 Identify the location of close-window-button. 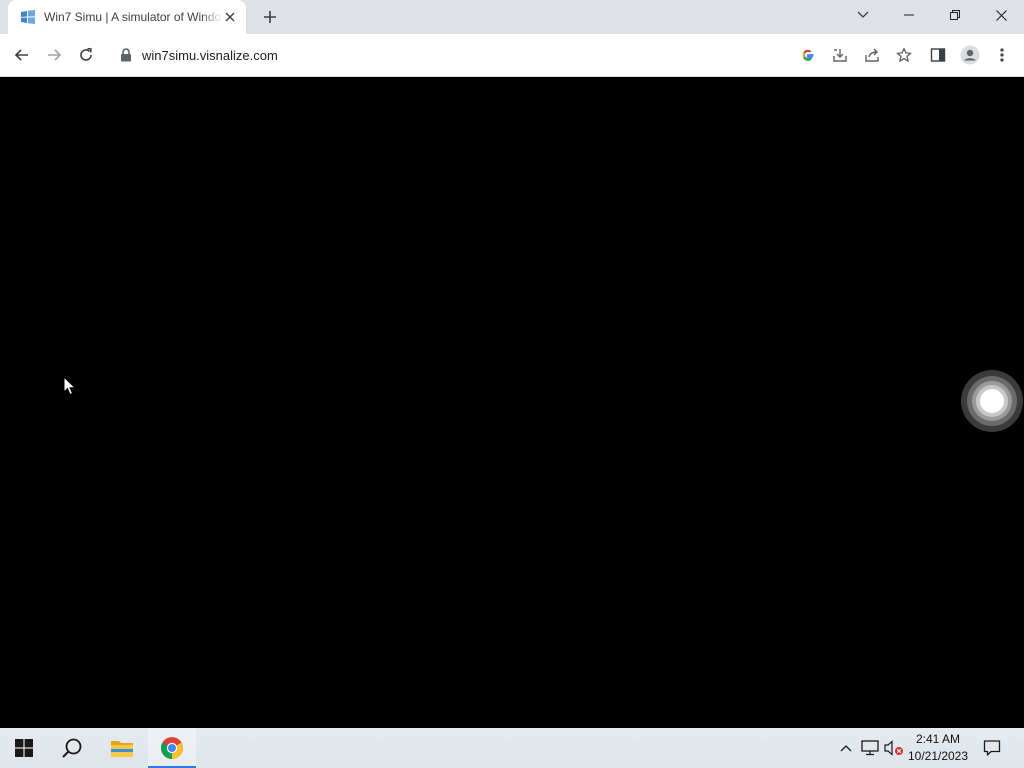
(1001, 15).